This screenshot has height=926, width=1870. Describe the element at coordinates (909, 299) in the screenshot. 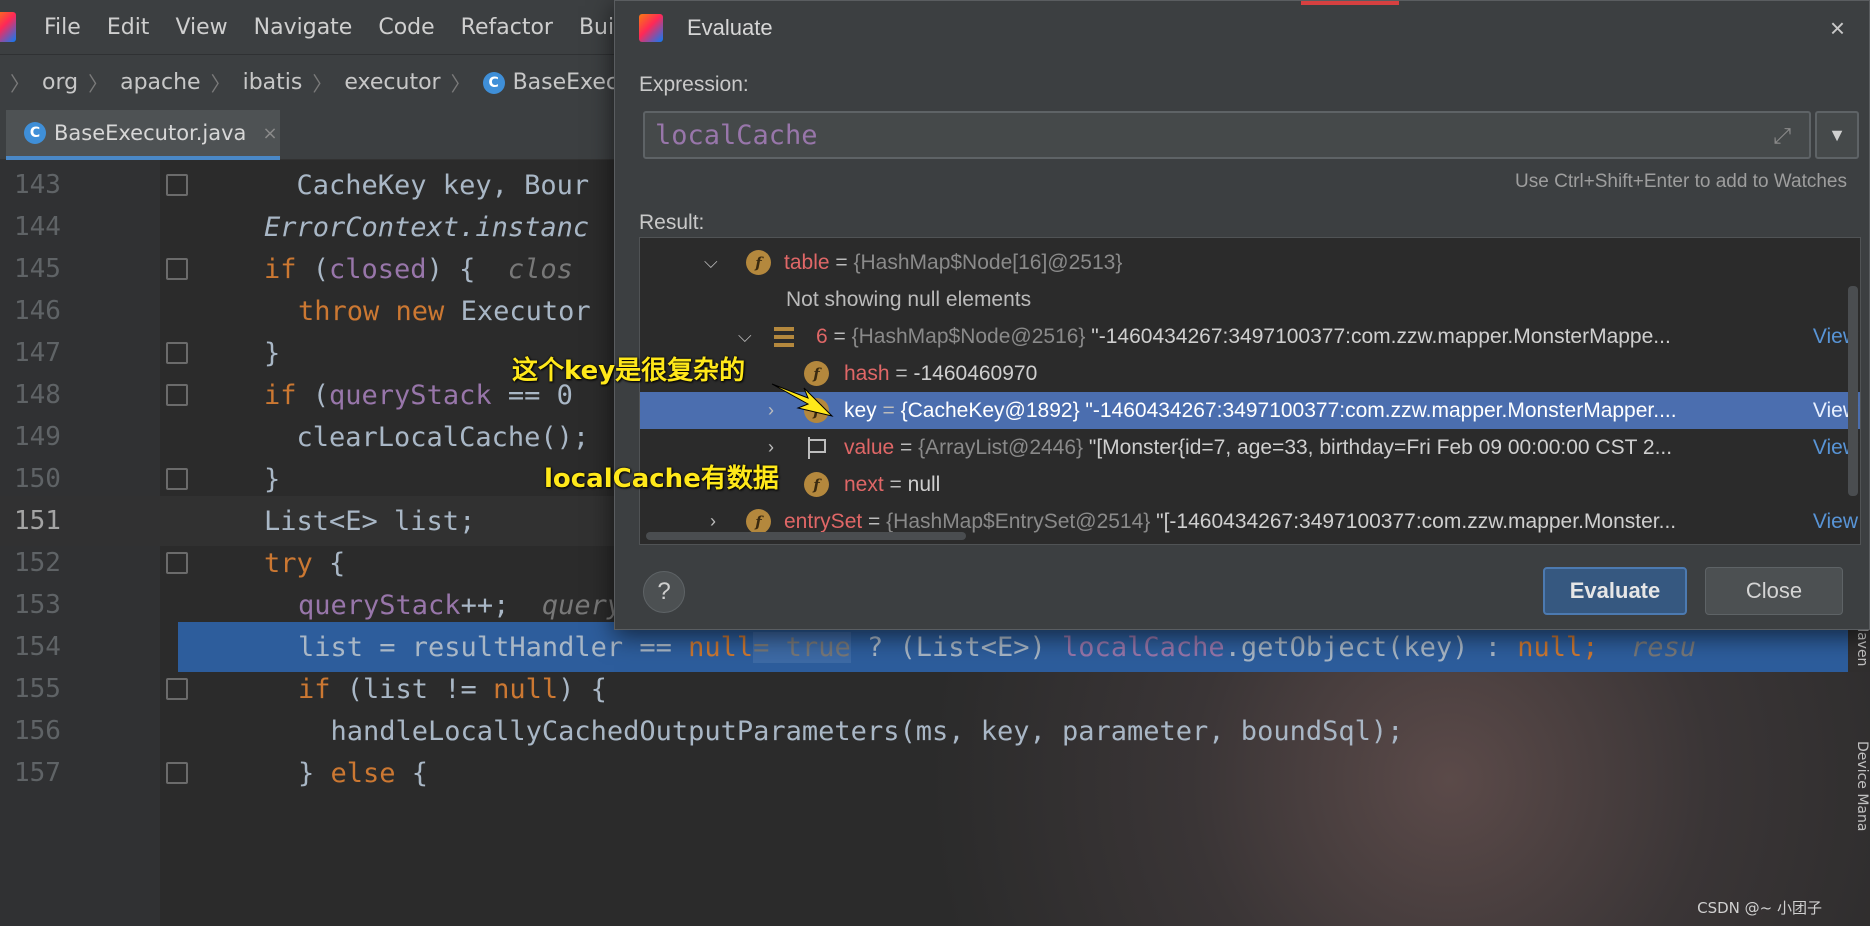

I see `node-text: Not showing null elements` at that location.